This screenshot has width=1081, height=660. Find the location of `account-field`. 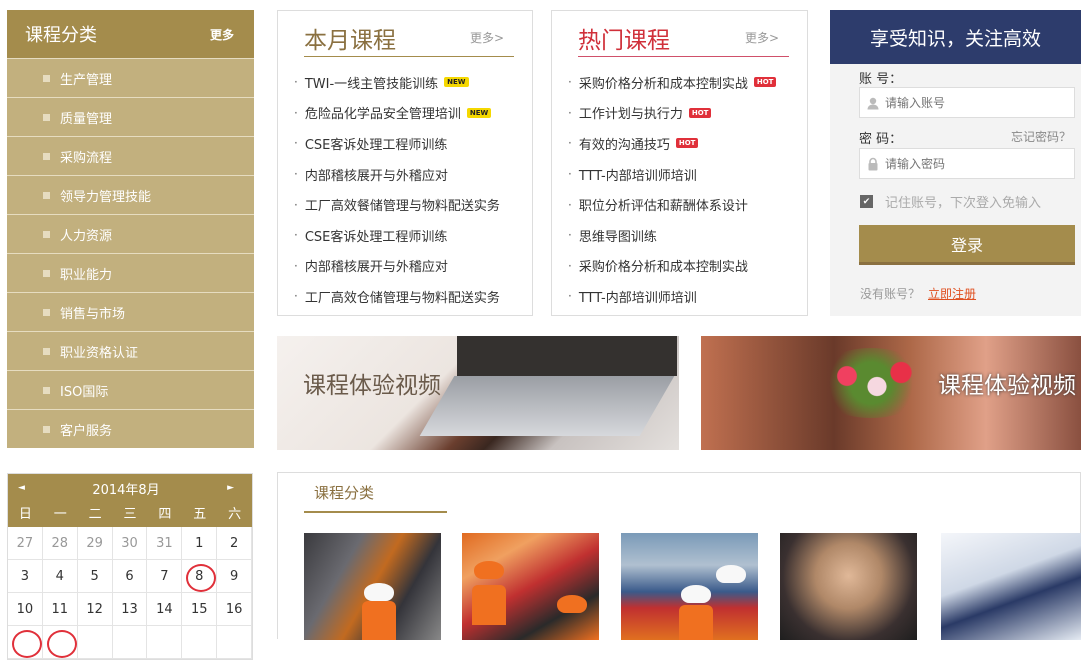

account-field is located at coordinates (967, 102).